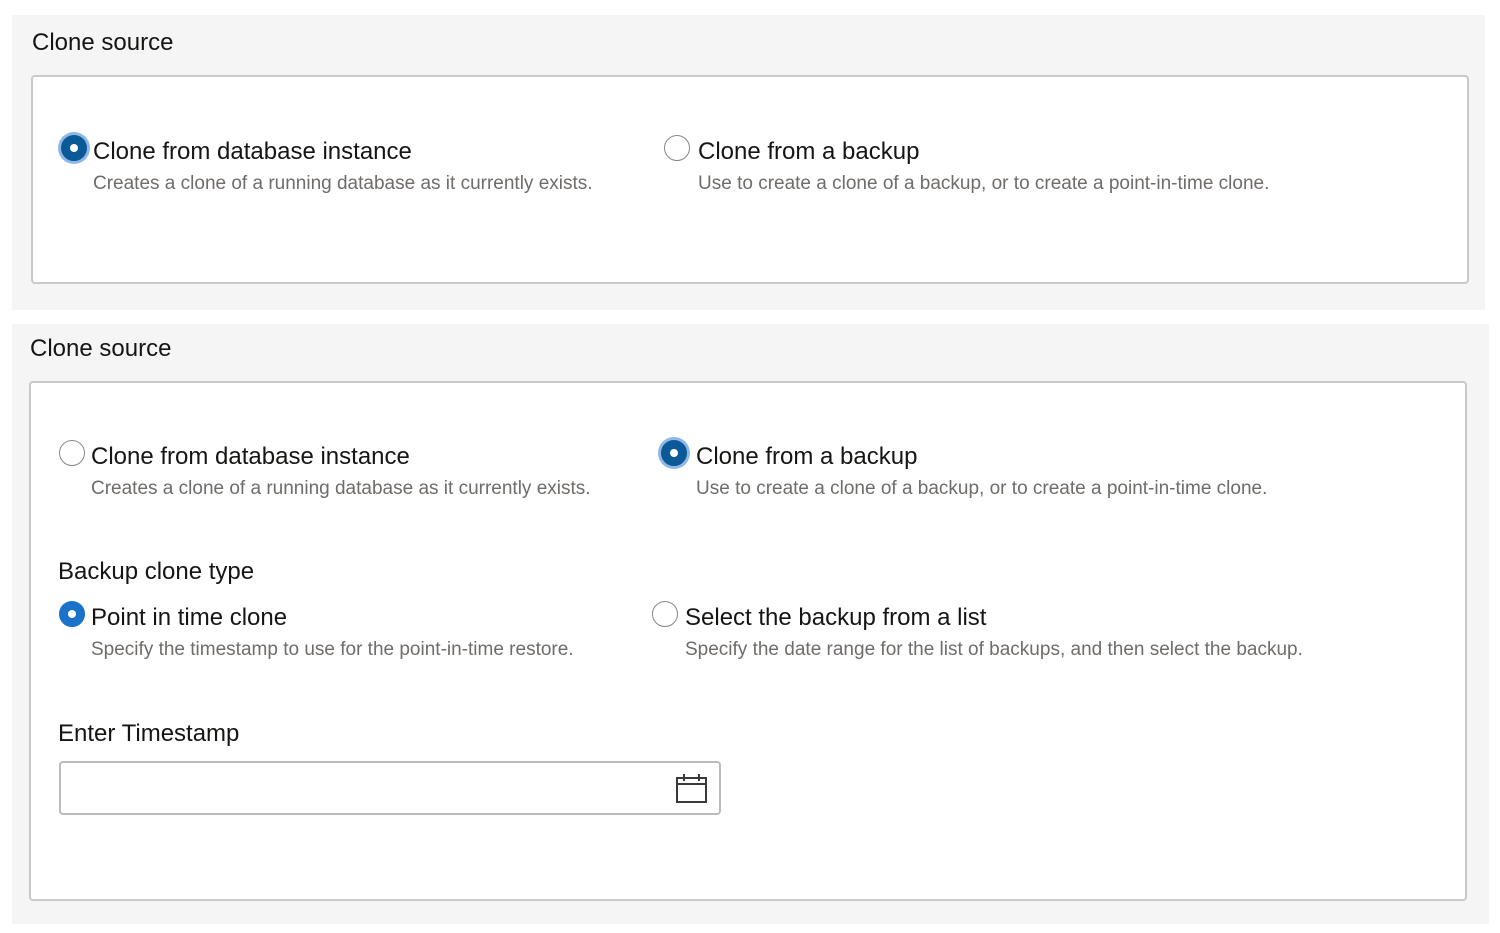 This screenshot has height=933, width=1500. I want to click on radio-point-in-time-clone, so click(72, 614).